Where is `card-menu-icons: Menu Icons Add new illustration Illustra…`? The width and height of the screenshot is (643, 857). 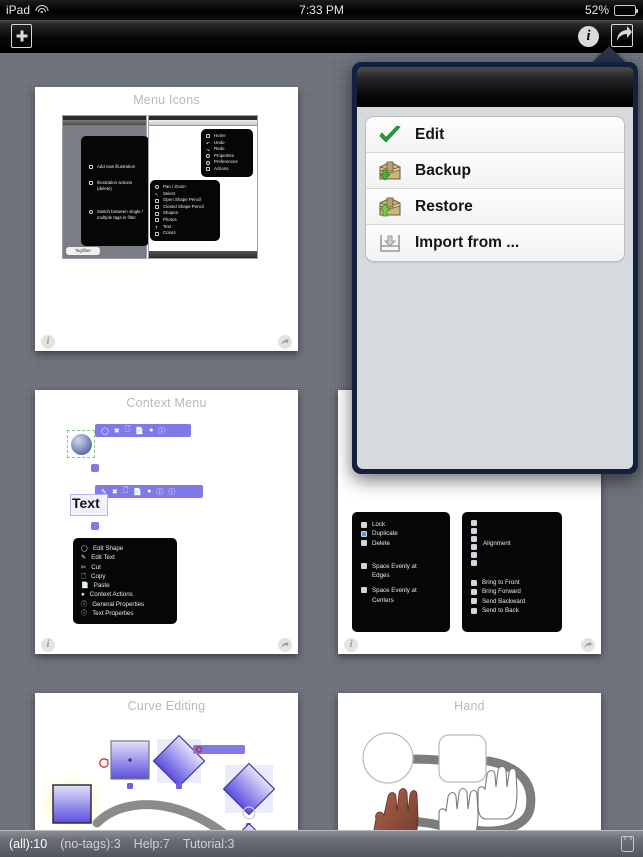 card-menu-icons: Menu Icons Add new illustration Illustra… is located at coordinates (166, 219).